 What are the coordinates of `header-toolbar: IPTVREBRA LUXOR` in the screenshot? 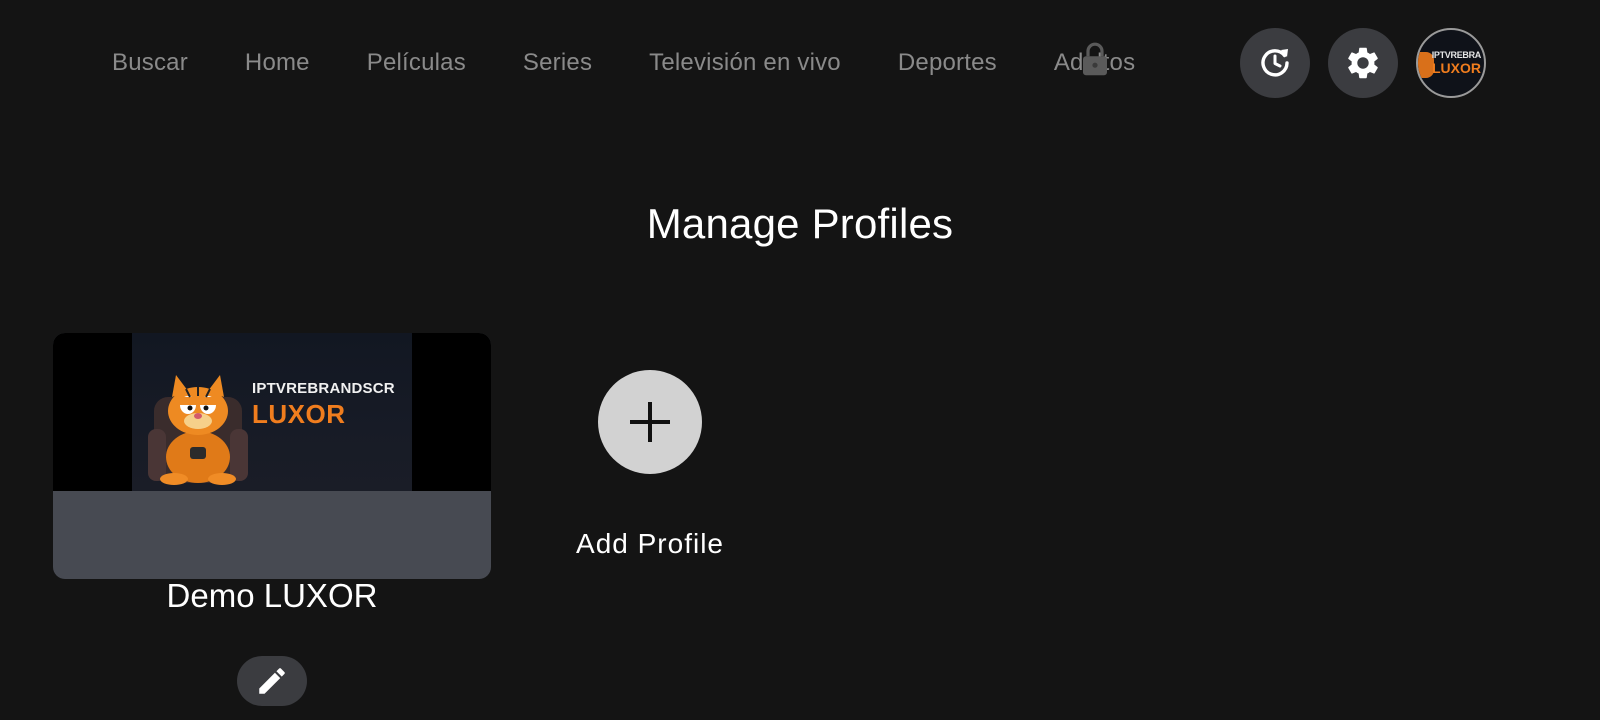 It's located at (1354, 63).